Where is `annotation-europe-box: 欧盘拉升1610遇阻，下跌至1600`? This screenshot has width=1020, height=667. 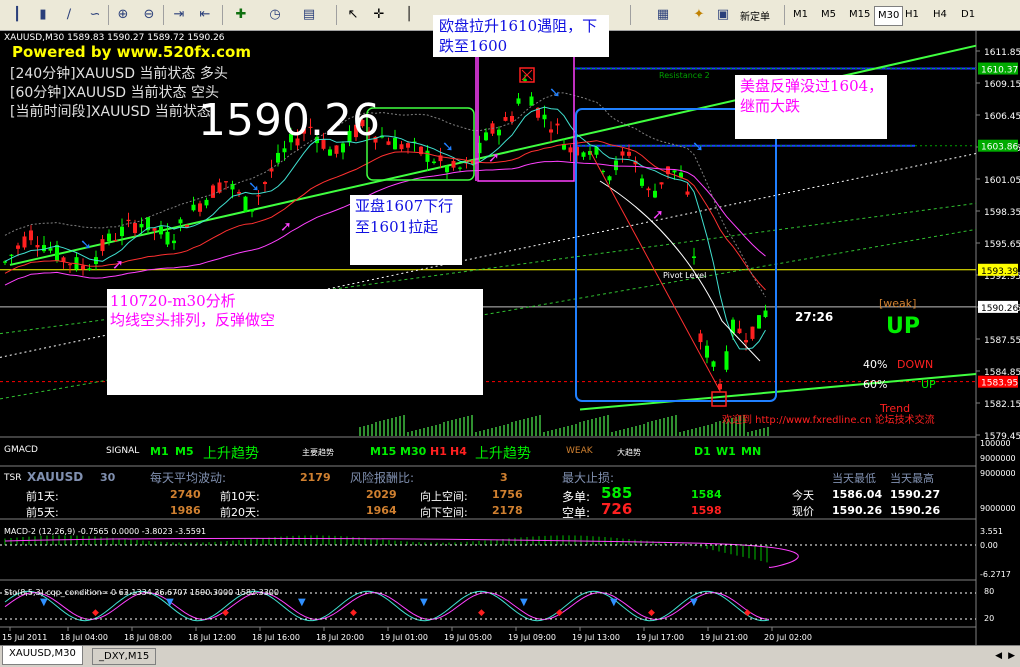
annotation-europe-box: 欧盘拉升1610遇阻，下跌至1600 is located at coordinates (521, 36).